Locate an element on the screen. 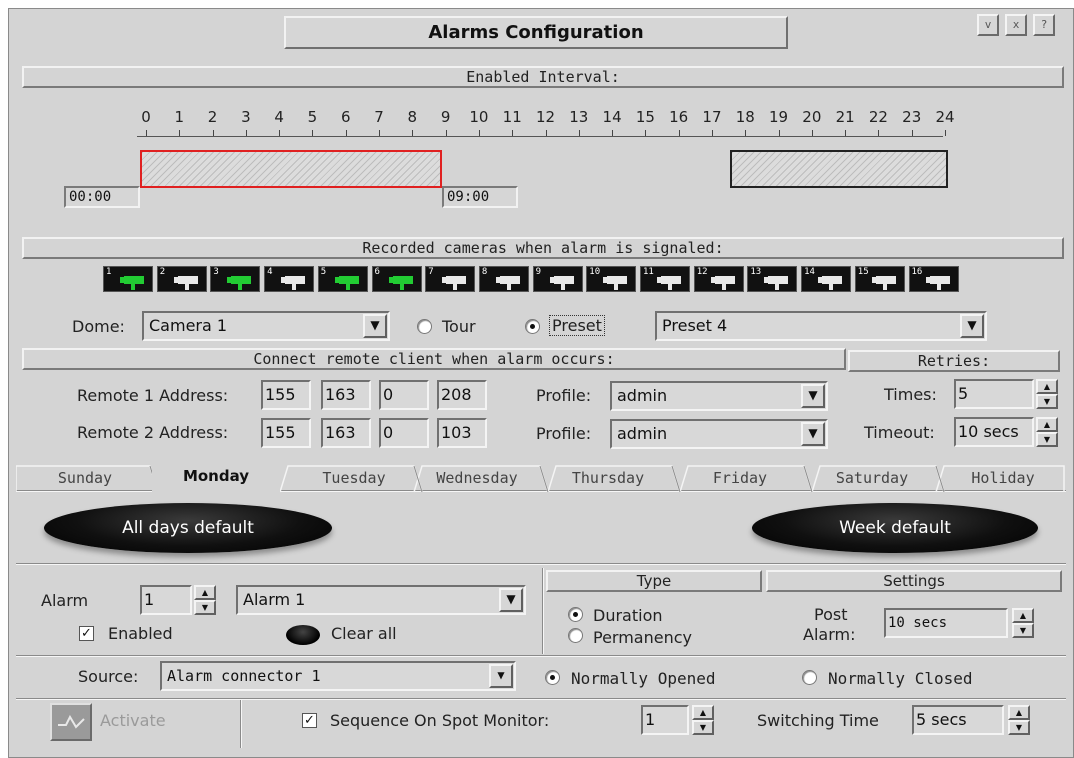 This screenshot has width=1074, height=758. retries-times-spinner: ▲ ▼ is located at coordinates (1047, 394).